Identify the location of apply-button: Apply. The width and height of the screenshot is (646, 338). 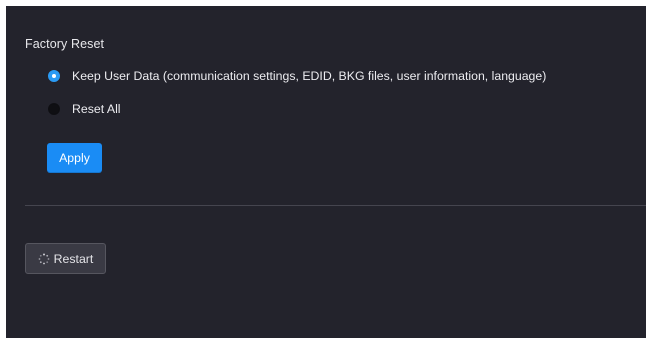
(74, 158).